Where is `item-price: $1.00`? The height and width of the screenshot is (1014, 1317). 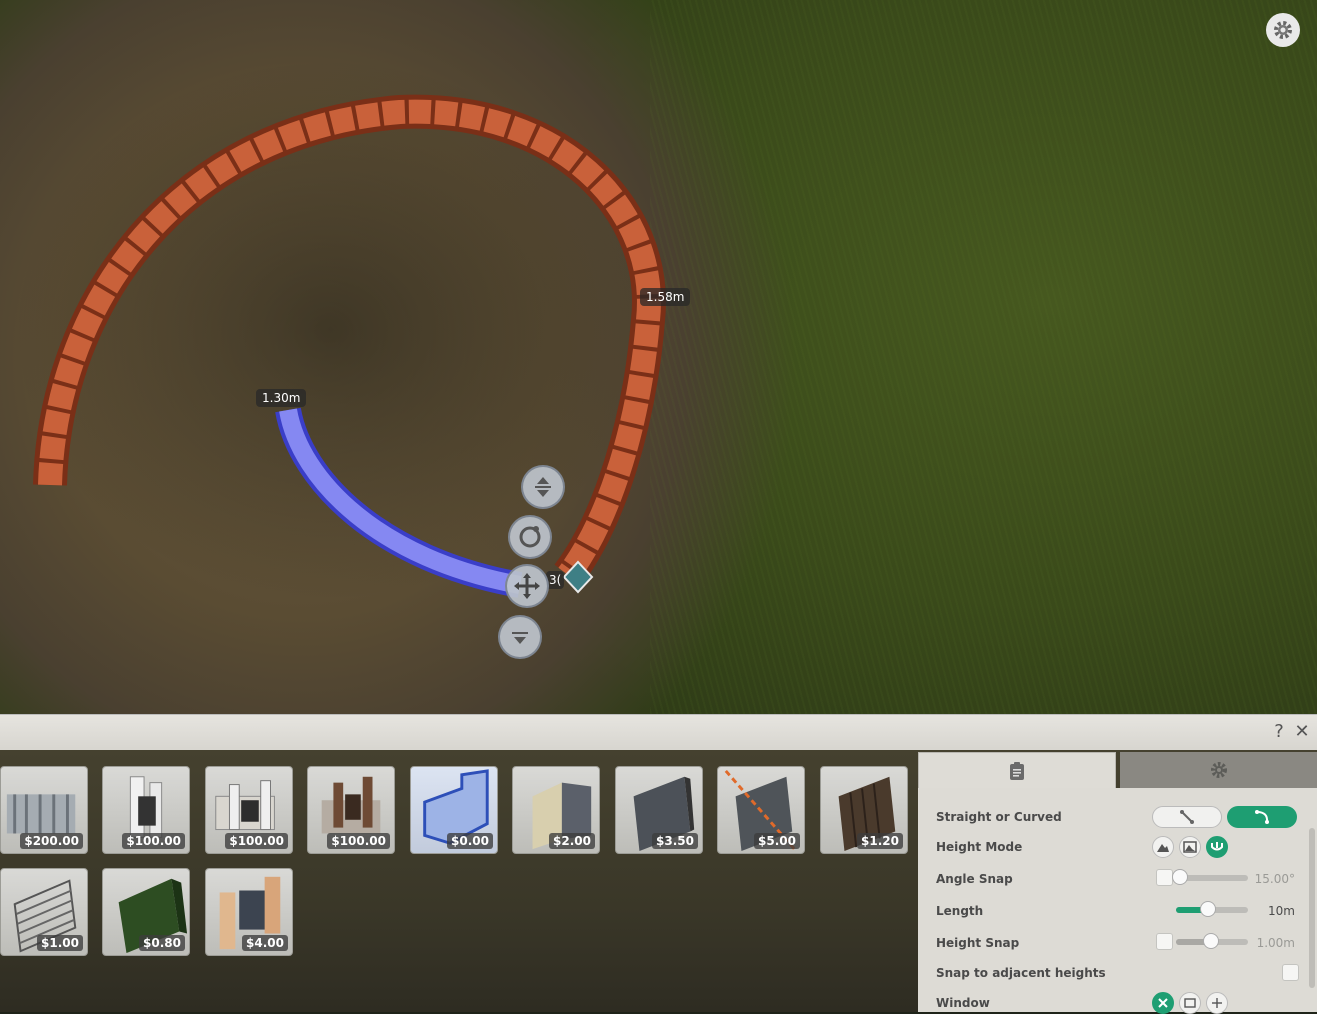 item-price: $1.00 is located at coordinates (60, 943).